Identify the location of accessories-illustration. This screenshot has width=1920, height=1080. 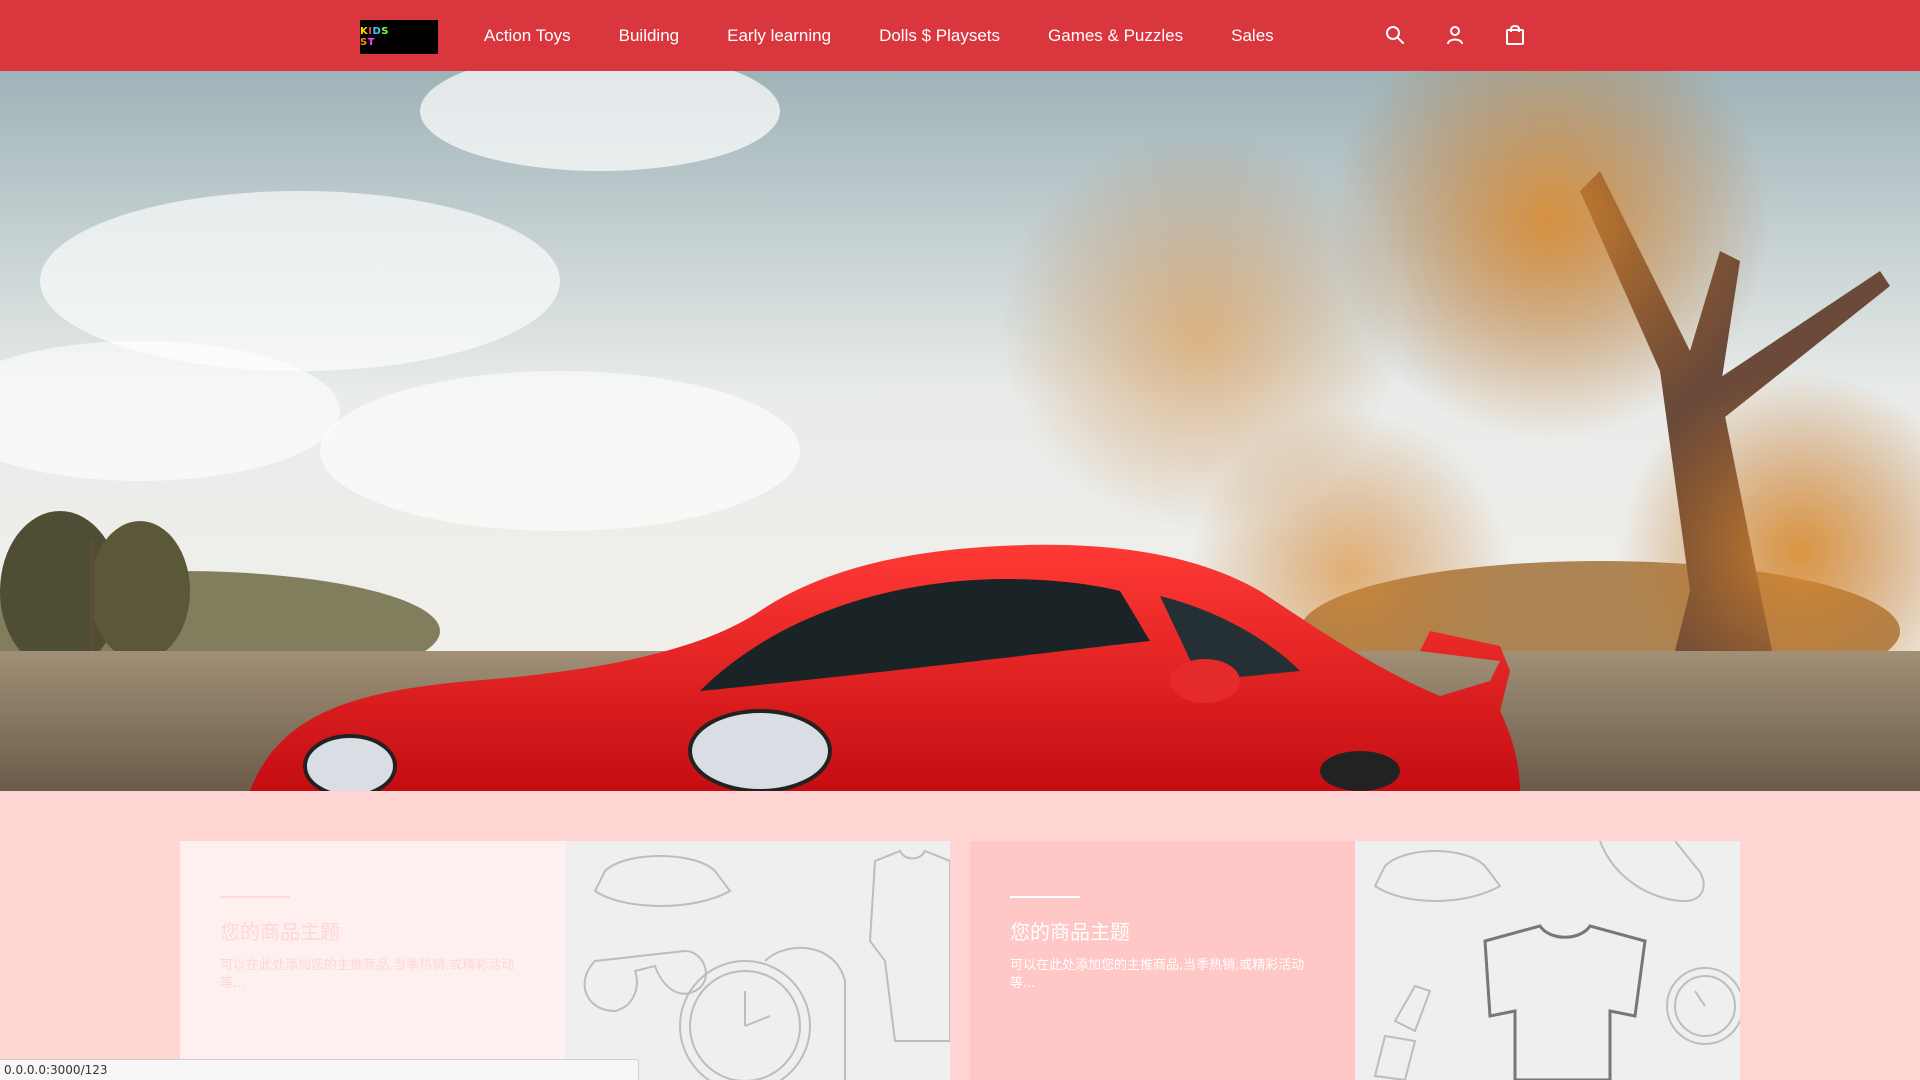
(766, 964).